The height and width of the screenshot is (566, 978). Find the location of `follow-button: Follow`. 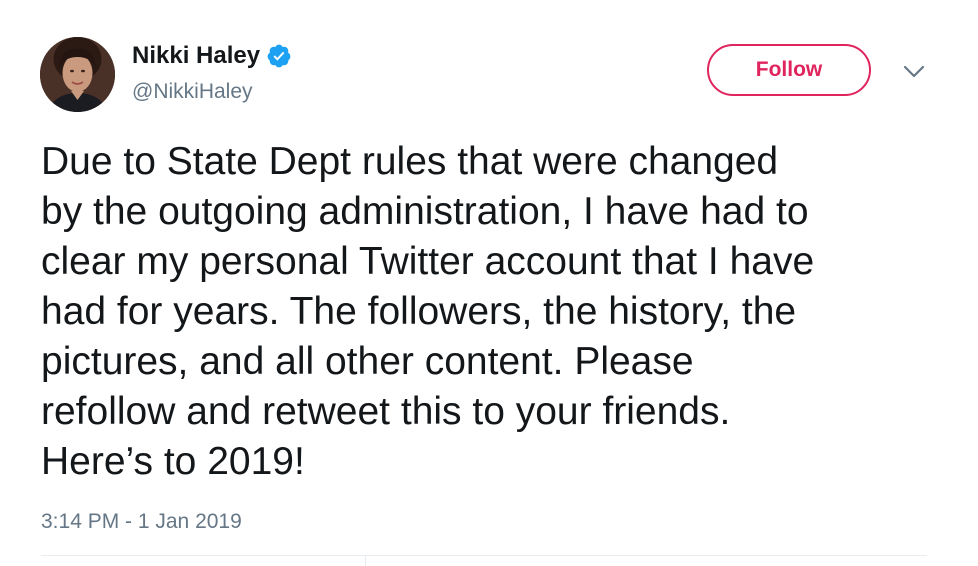

follow-button: Follow is located at coordinates (789, 70).